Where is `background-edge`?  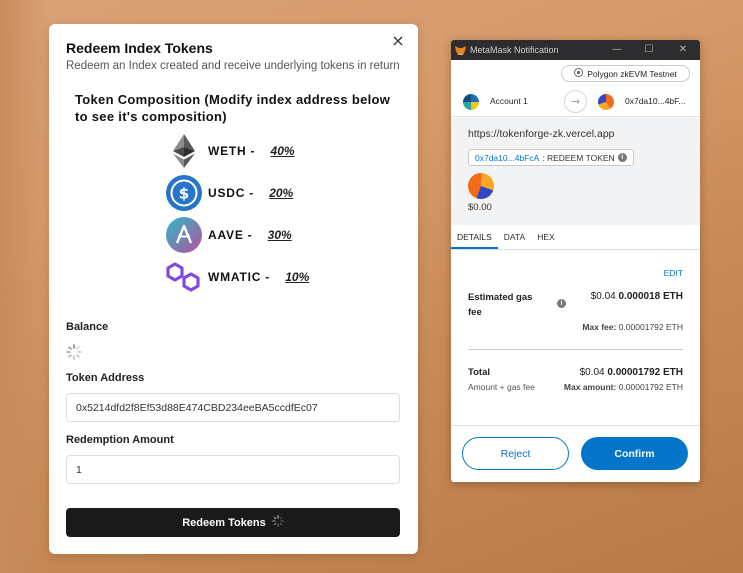 background-edge is located at coordinates (25, 286).